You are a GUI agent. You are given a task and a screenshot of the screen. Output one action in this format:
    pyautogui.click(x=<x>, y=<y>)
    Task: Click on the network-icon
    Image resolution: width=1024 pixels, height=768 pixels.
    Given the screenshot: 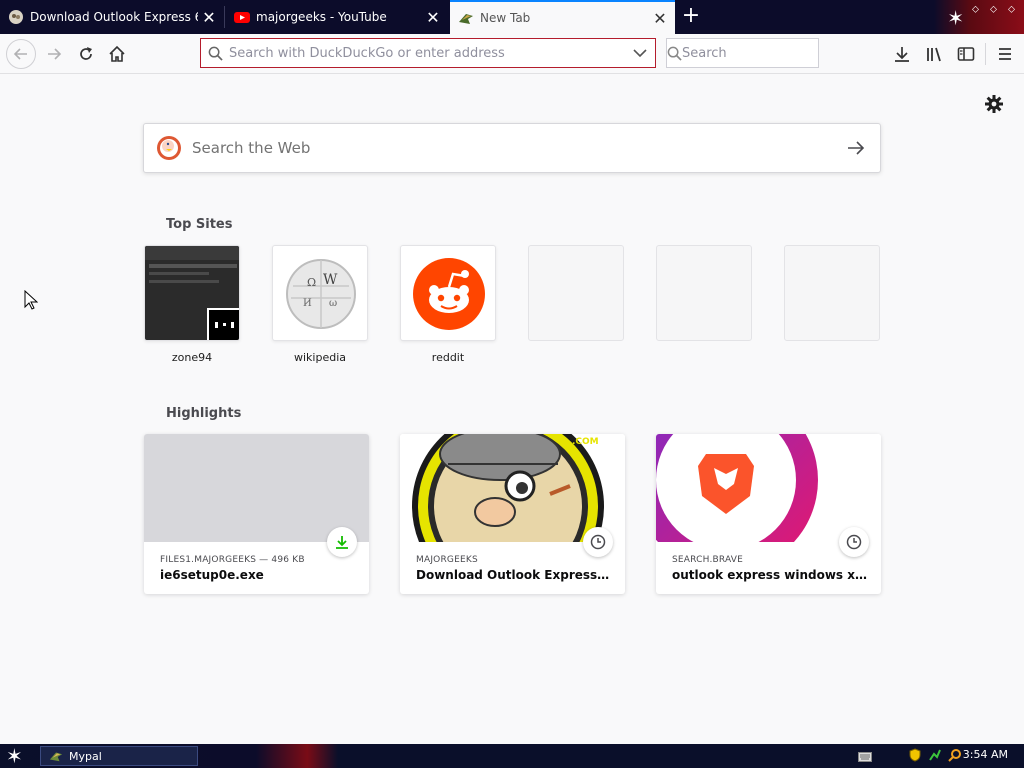 What is the action you would take?
    pyautogui.click(x=935, y=756)
    